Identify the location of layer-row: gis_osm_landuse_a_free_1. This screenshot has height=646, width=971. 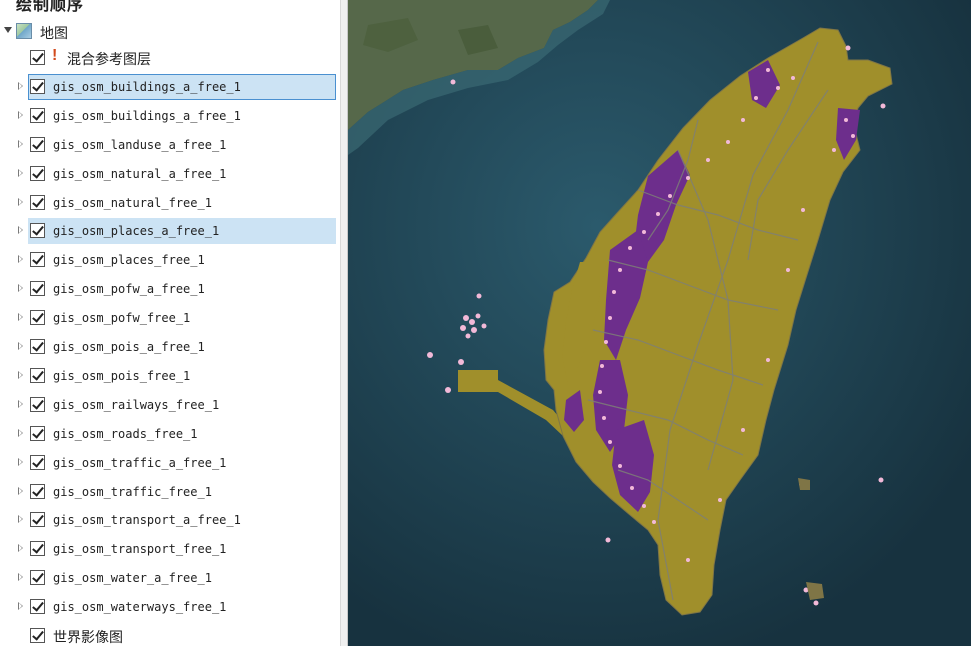
(170, 145).